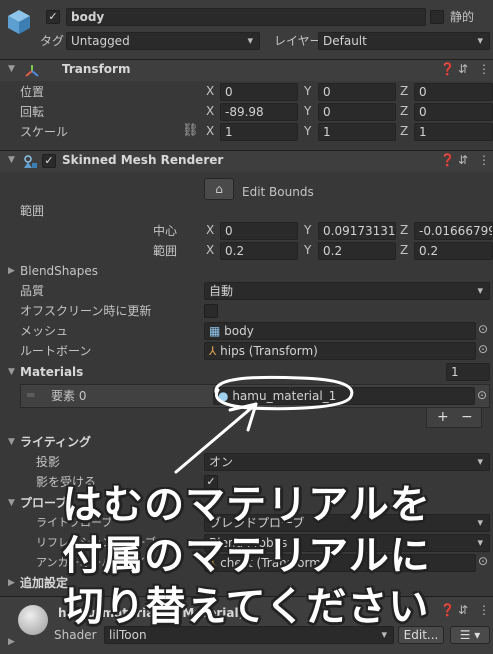  I want to click on remove-element-button: −, so click(467, 417).